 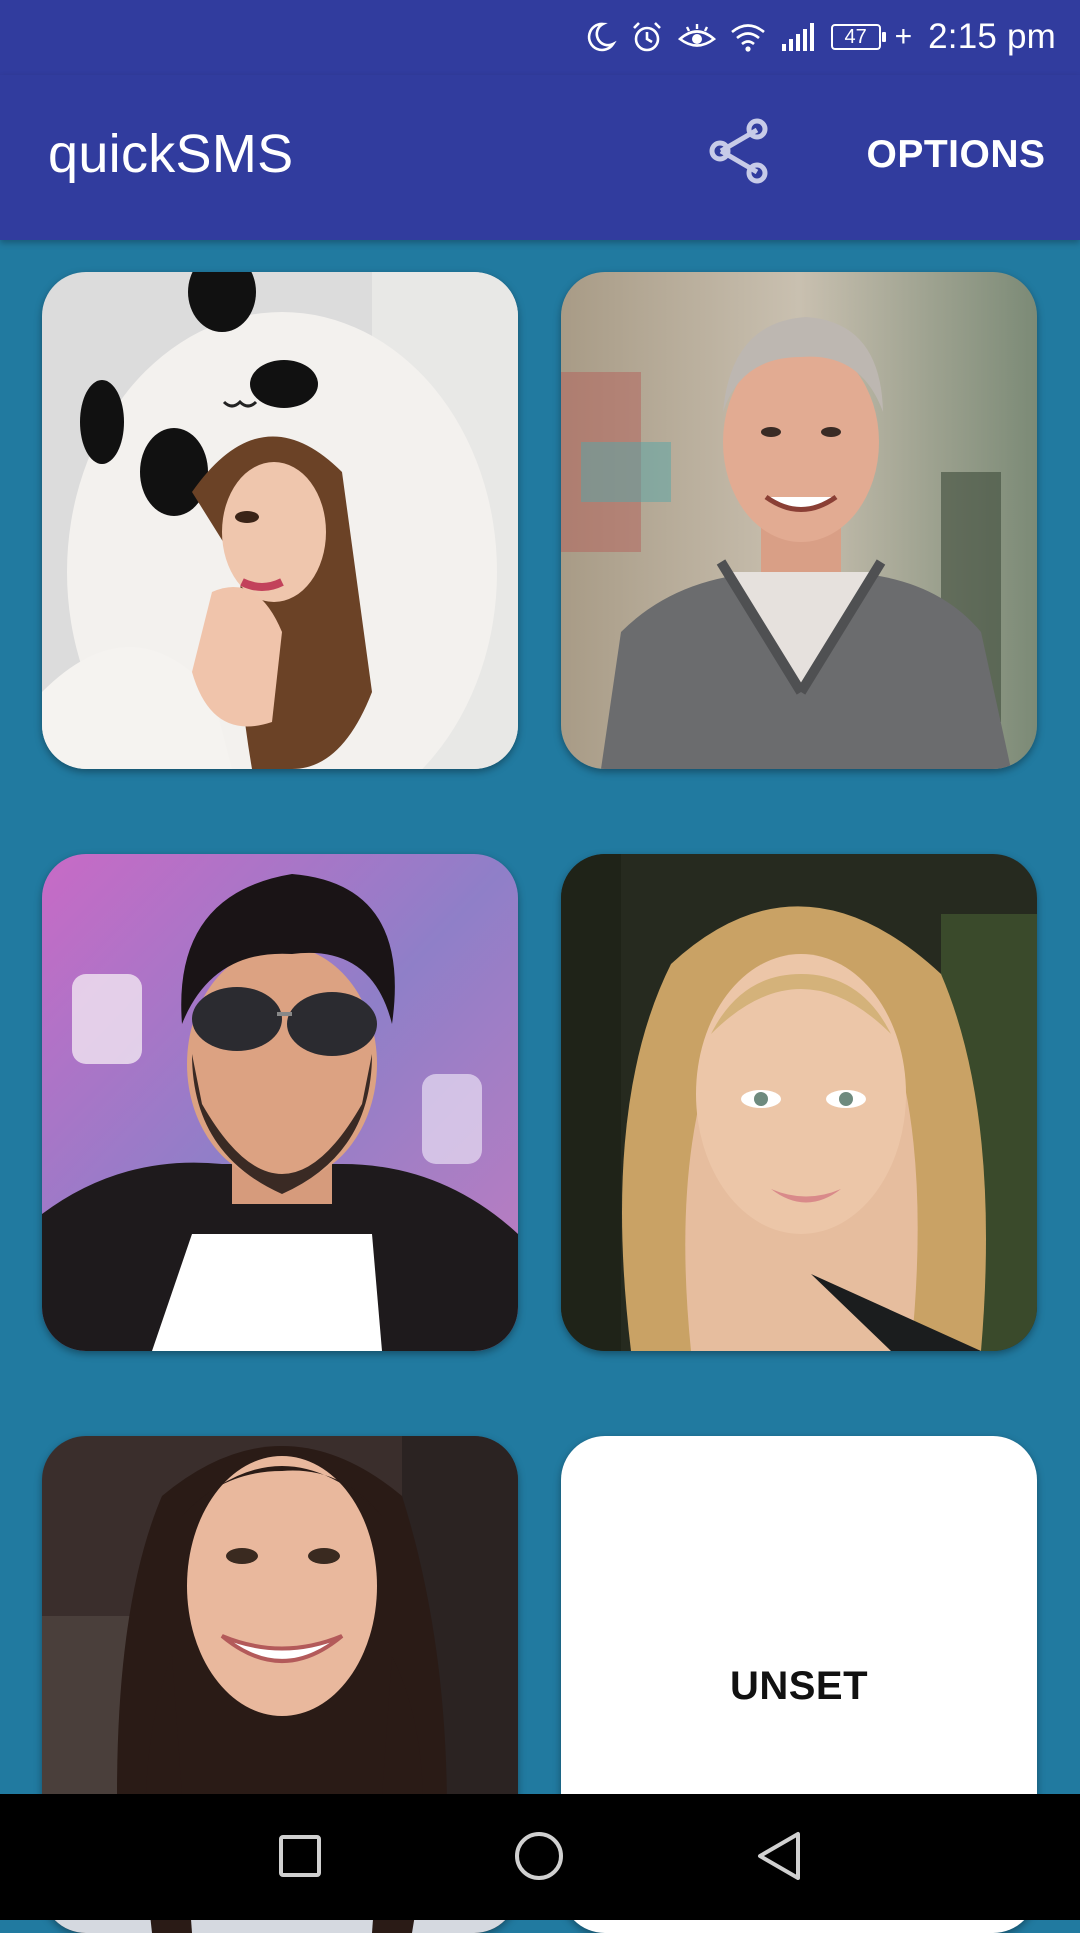 What do you see at coordinates (799, 1686) in the screenshot?
I see `unset-label: UNSET` at bounding box center [799, 1686].